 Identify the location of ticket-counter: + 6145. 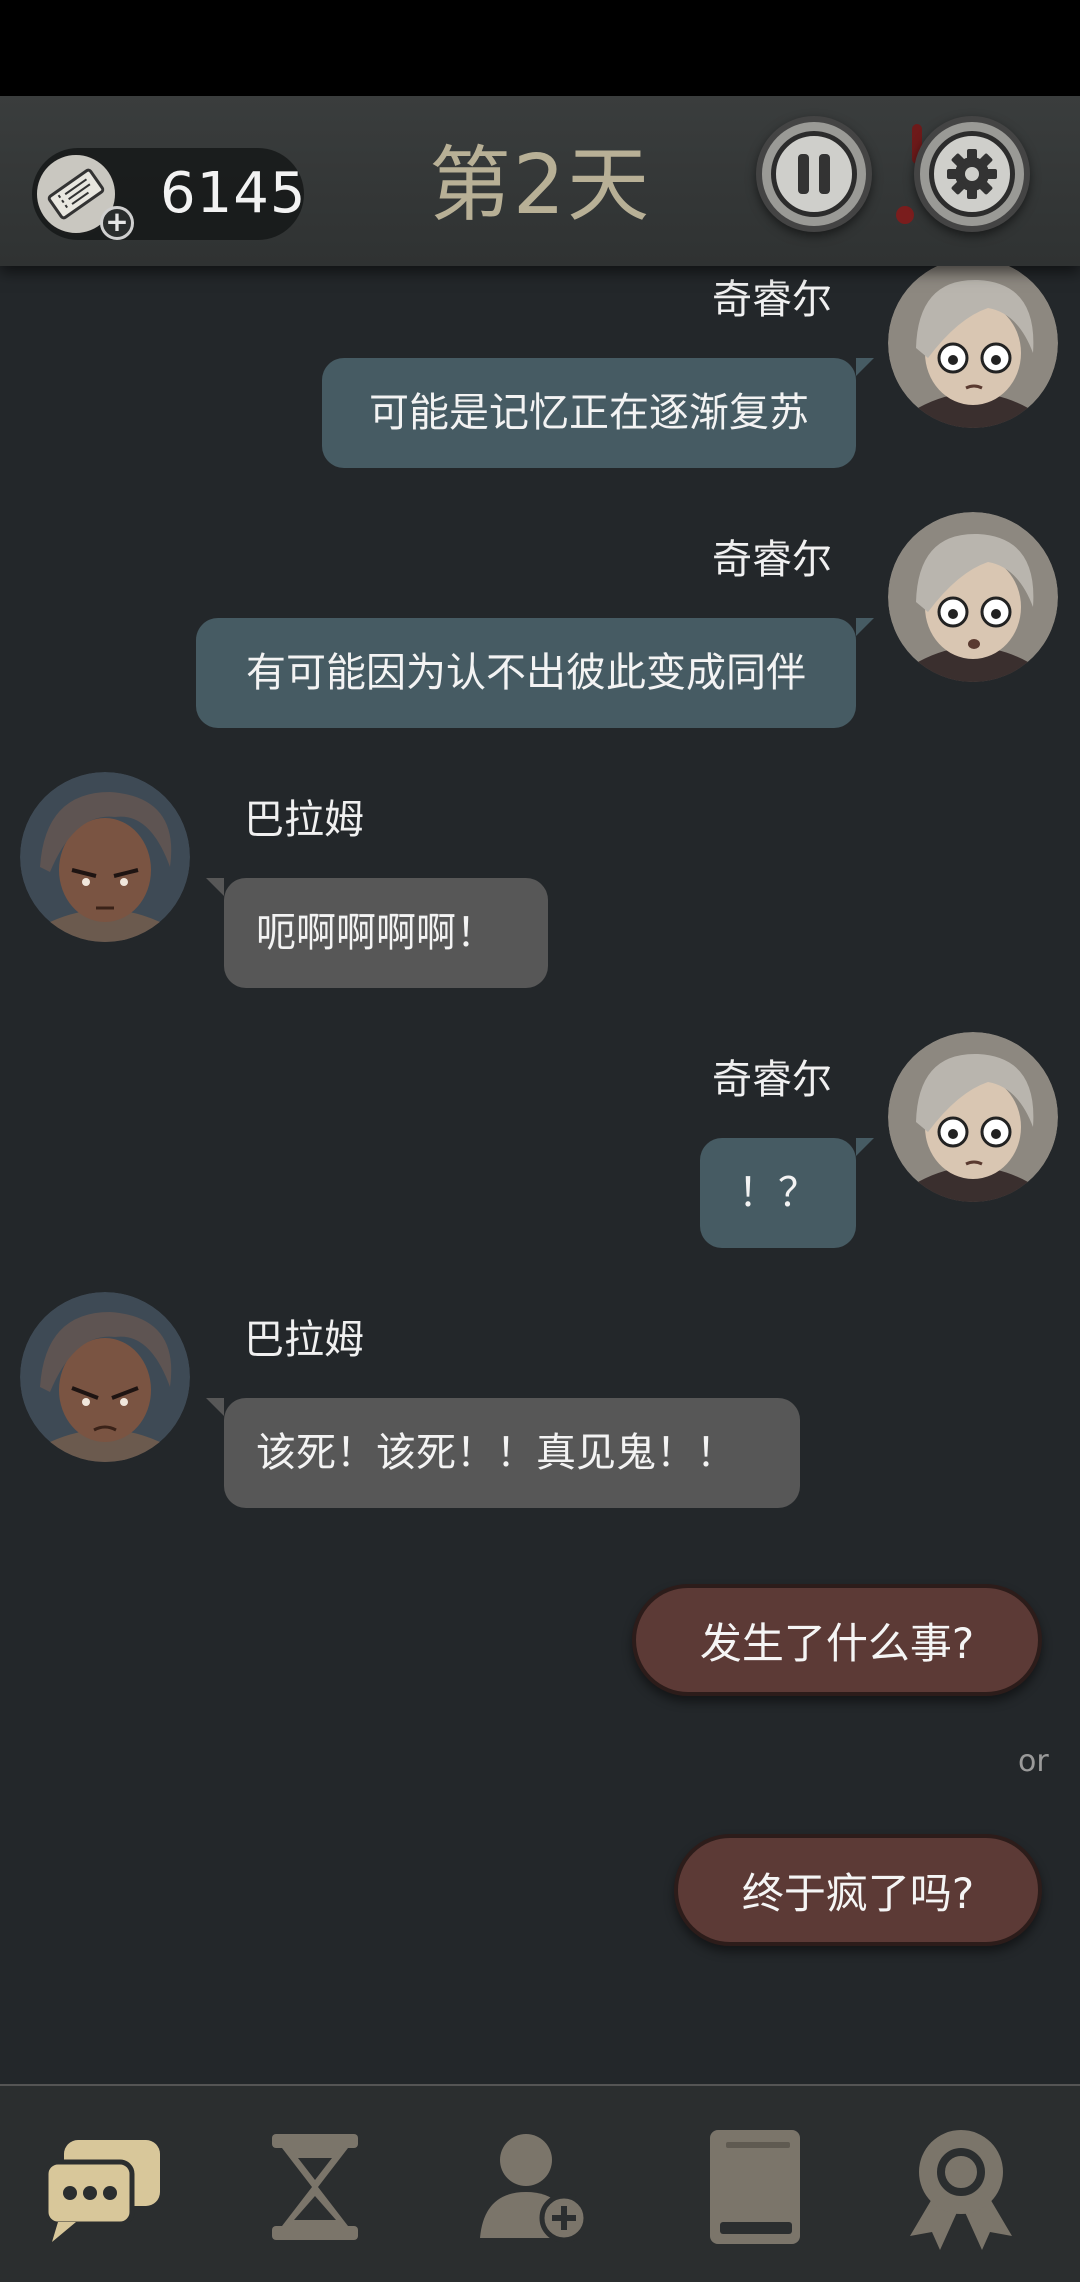
(169, 194).